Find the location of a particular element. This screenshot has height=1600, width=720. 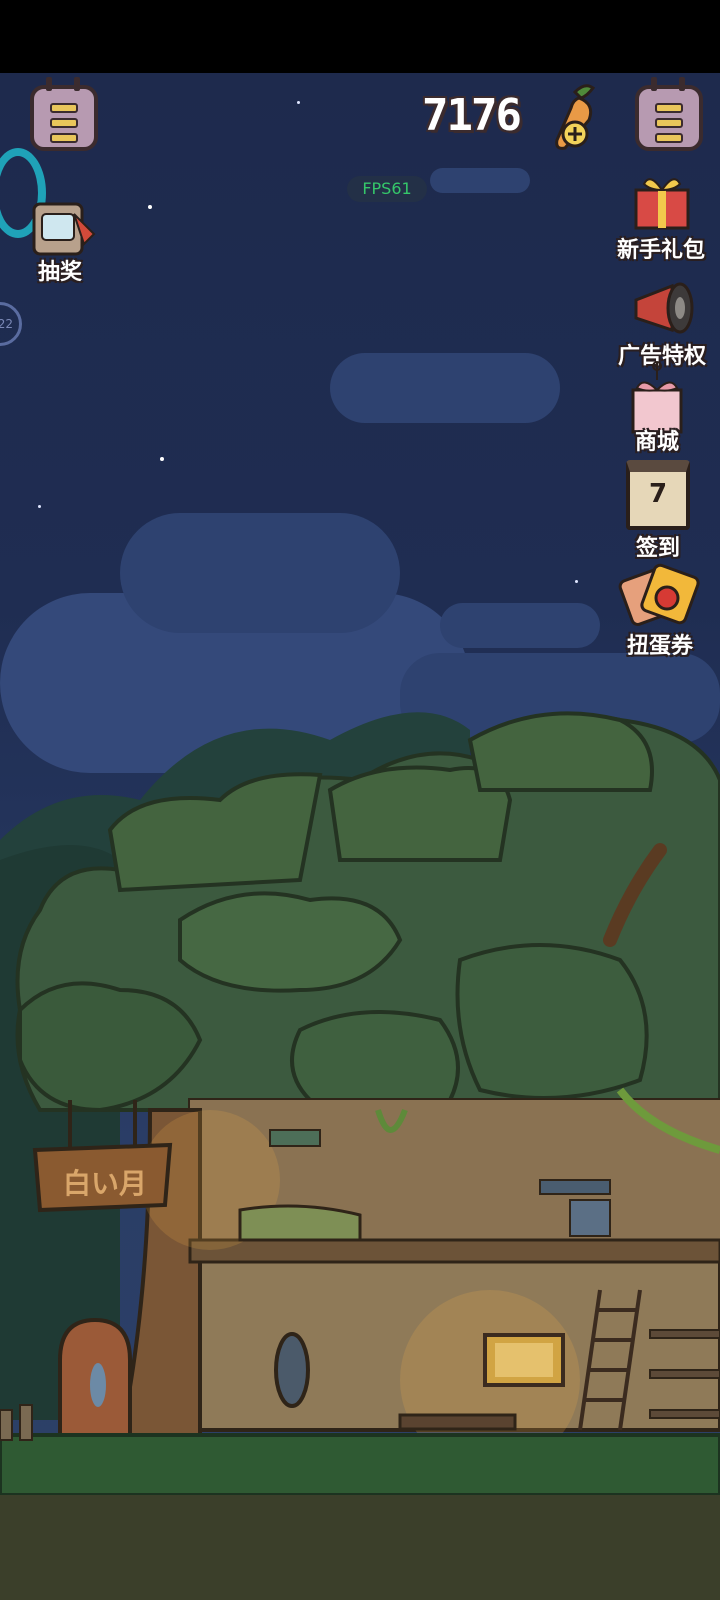

right-menu-button is located at coordinates (669, 114).